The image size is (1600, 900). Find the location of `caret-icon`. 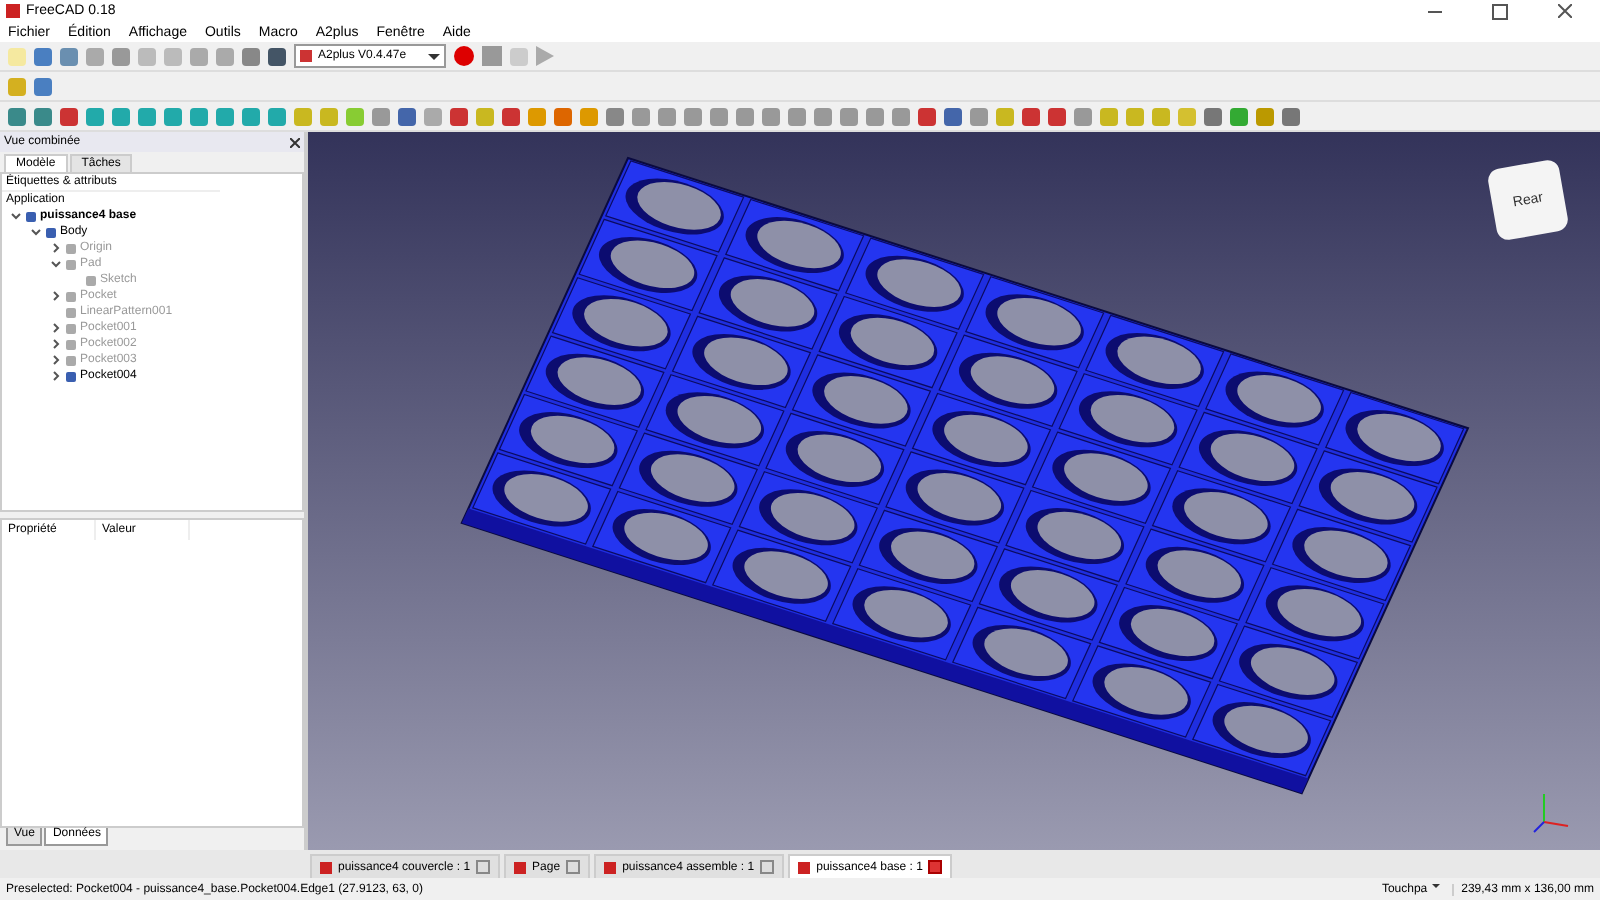

caret-icon is located at coordinates (434, 59).